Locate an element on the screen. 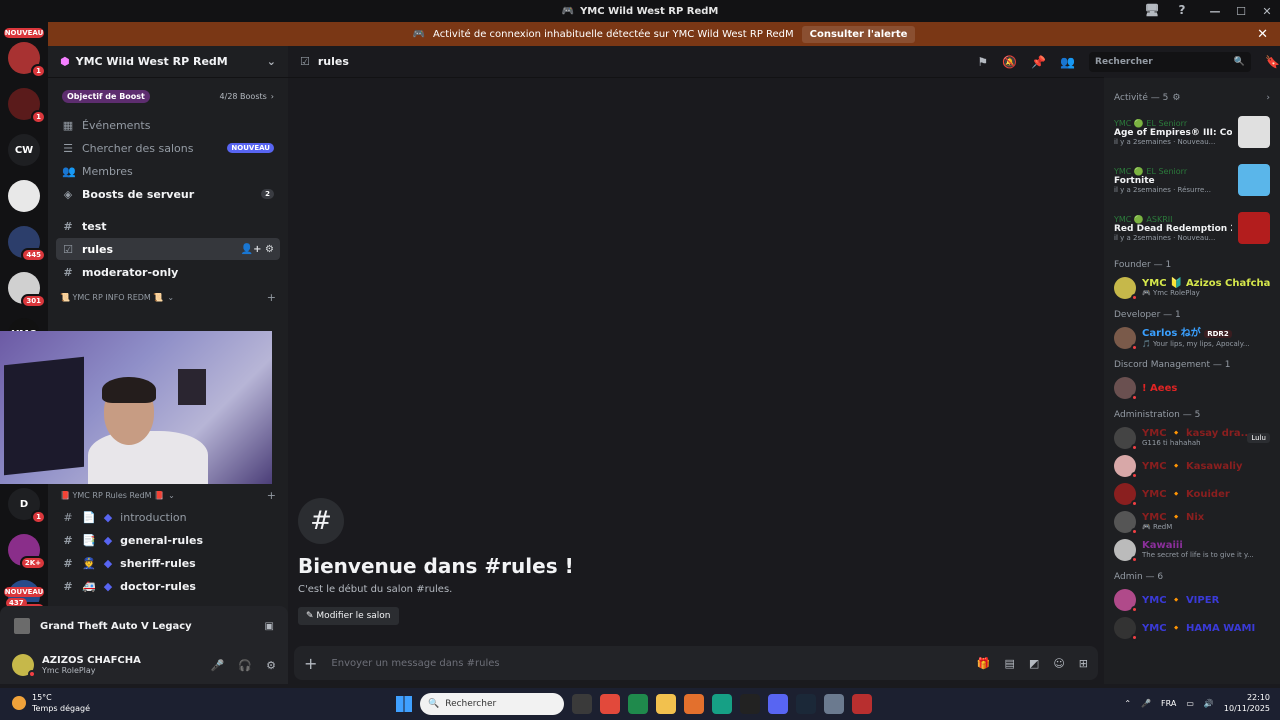  chevron-up-icon: ⌃ is located at coordinates (1127, 703).